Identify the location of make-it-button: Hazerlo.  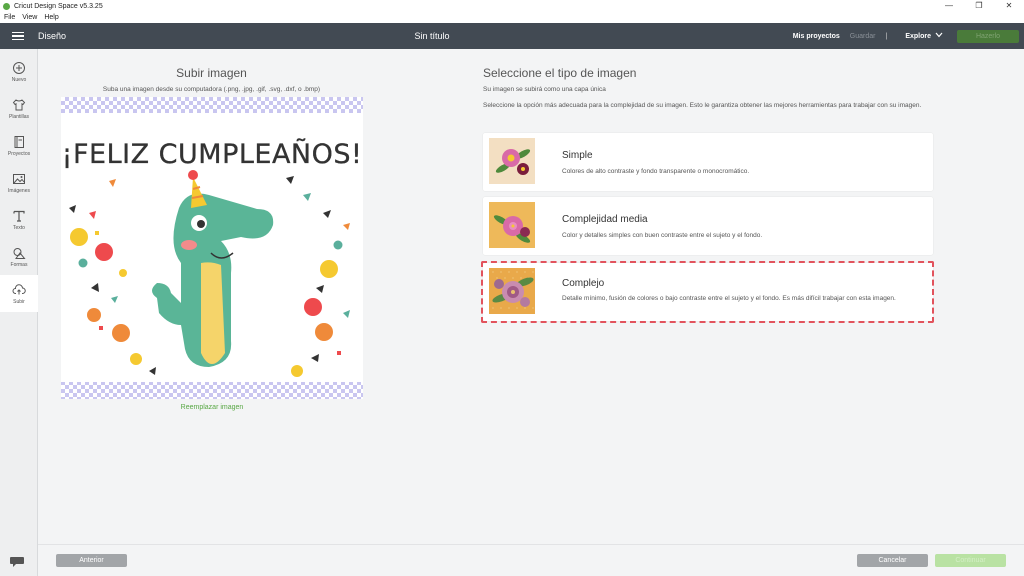
(988, 36).